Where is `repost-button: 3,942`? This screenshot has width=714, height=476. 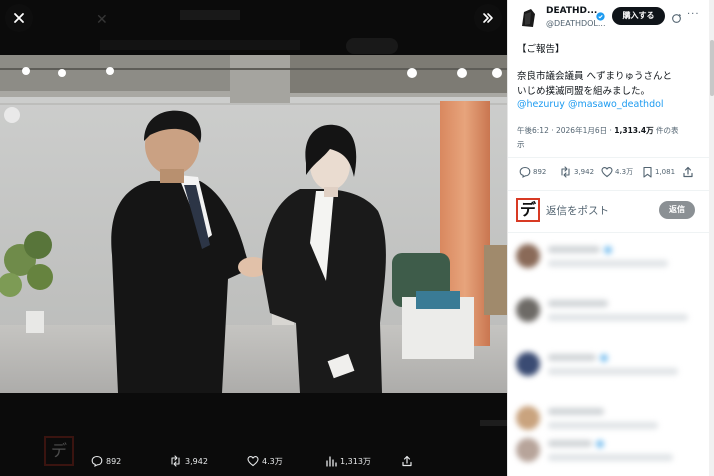
repost-button: 3,942 is located at coordinates (576, 172).